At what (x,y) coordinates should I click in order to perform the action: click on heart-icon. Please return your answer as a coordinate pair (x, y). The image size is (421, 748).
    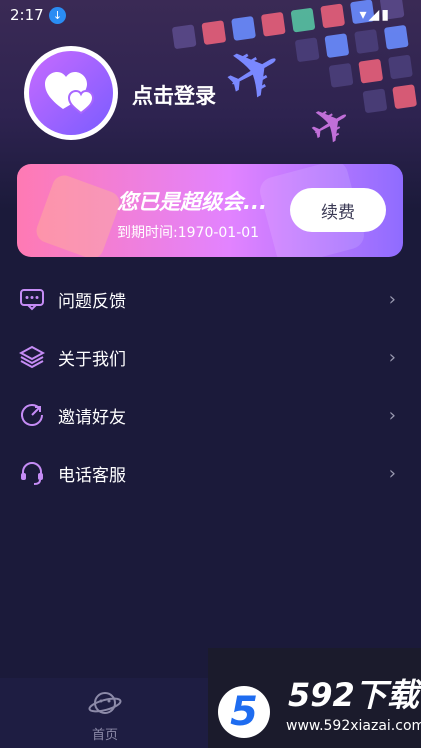
    Looking at the image, I should click on (71, 93).